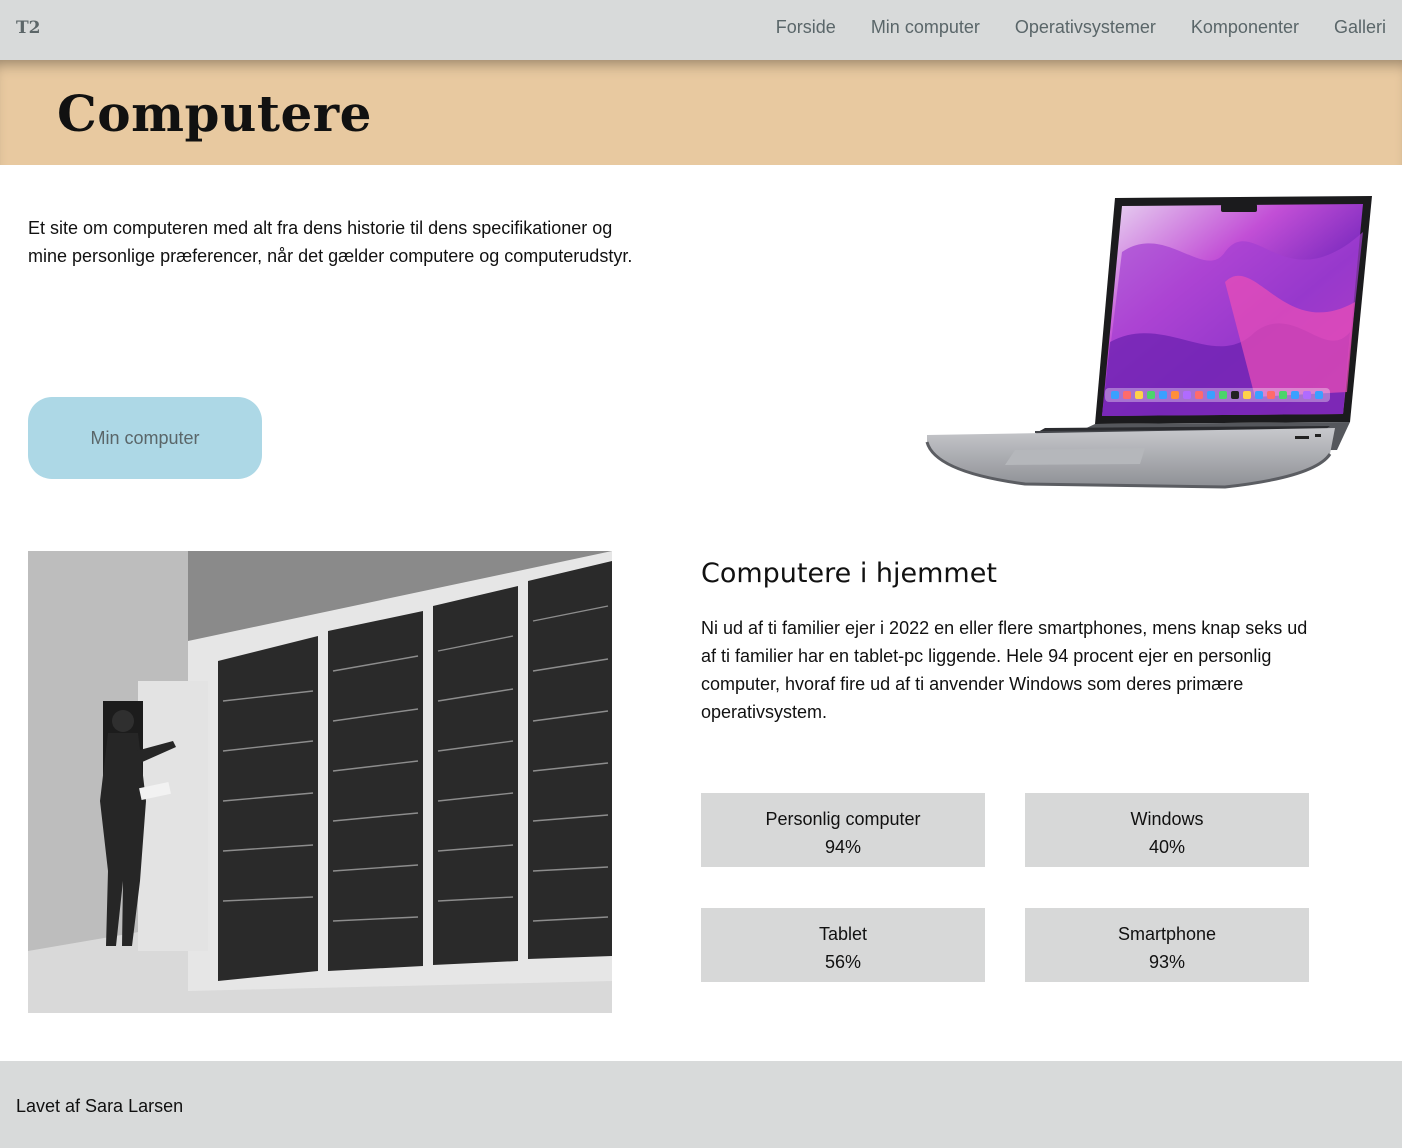 Image resolution: width=1402 pixels, height=1148 pixels. What do you see at coordinates (145, 438) in the screenshot?
I see `min-computer-button: Min computer` at bounding box center [145, 438].